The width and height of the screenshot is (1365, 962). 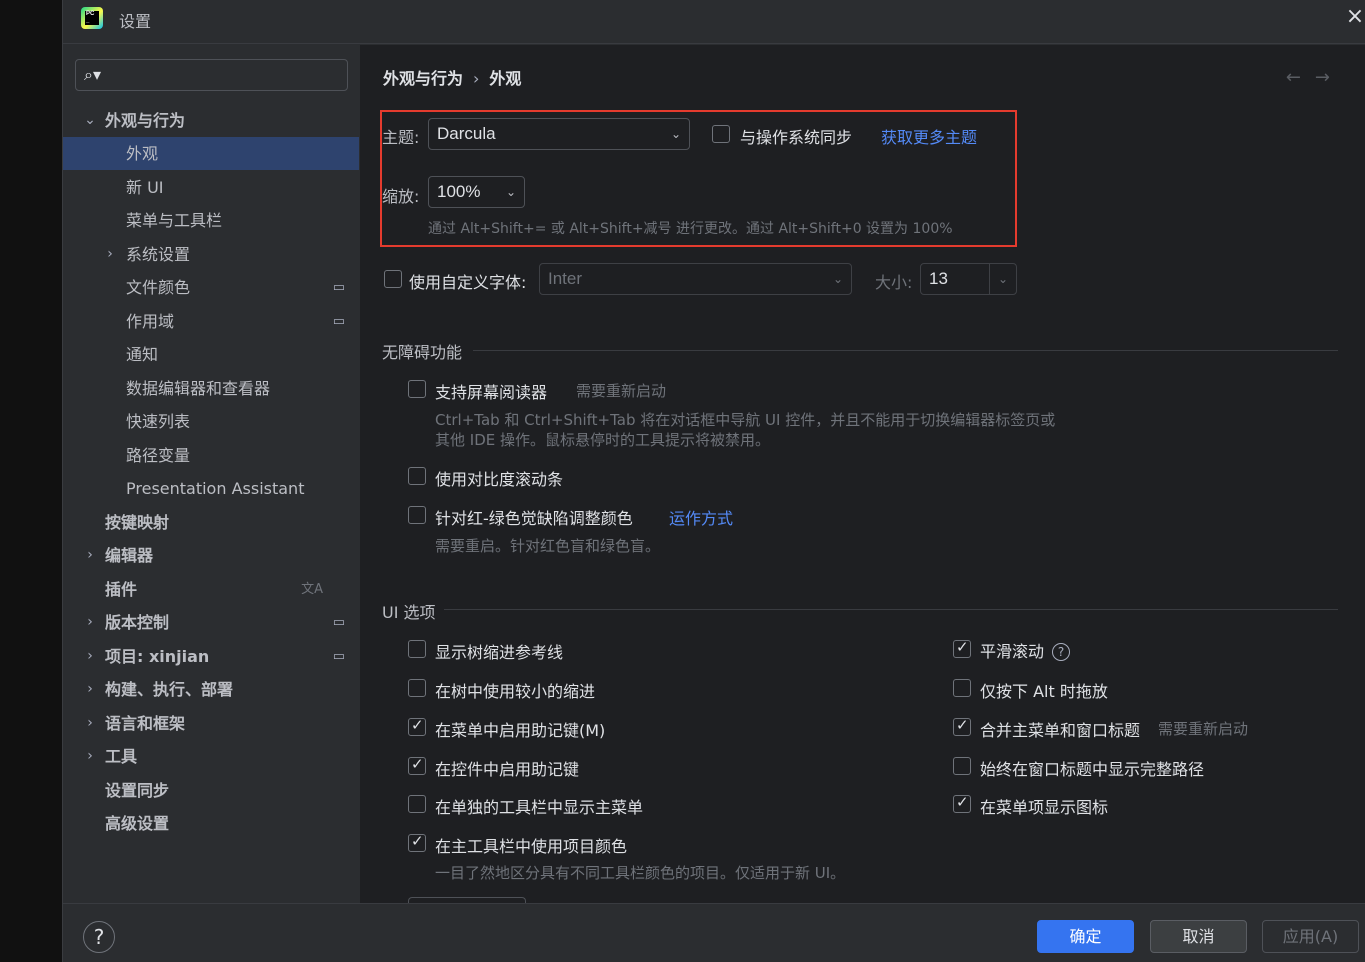 I want to click on custom-font-checkbox, so click(x=393, y=279).